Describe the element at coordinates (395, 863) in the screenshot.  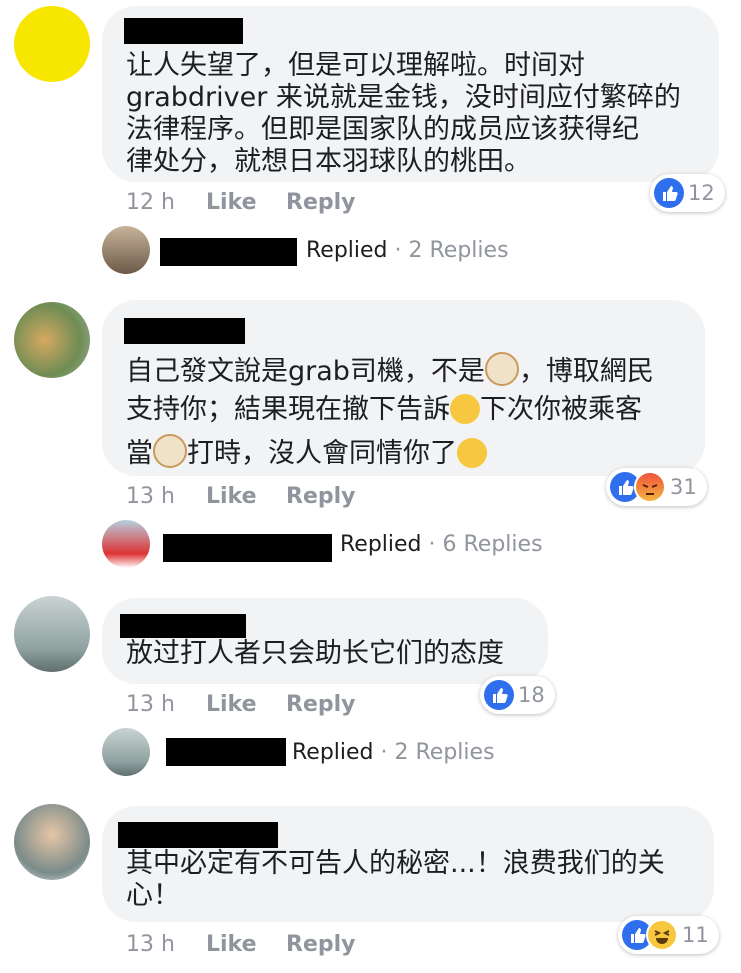
I see `comment-text: 其中必定有不可告人的秘密...！浪费我们的关` at that location.